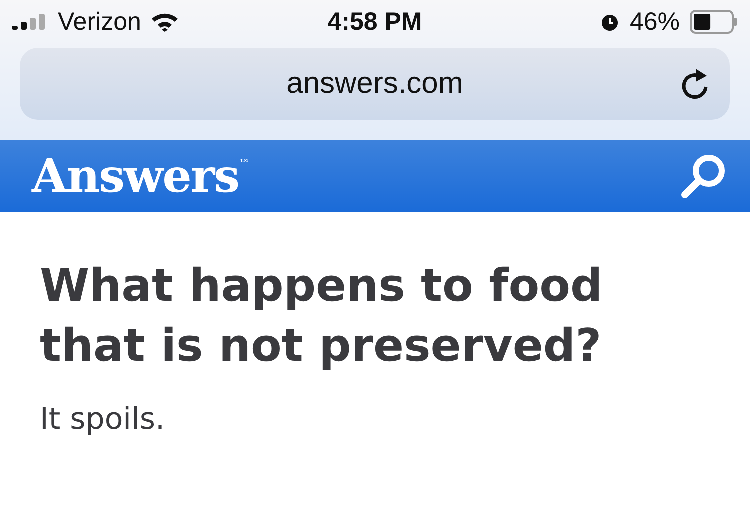 The height and width of the screenshot is (506, 750). What do you see at coordinates (141, 176) in the screenshot?
I see `answers-logo: Answers$^{™}$` at bounding box center [141, 176].